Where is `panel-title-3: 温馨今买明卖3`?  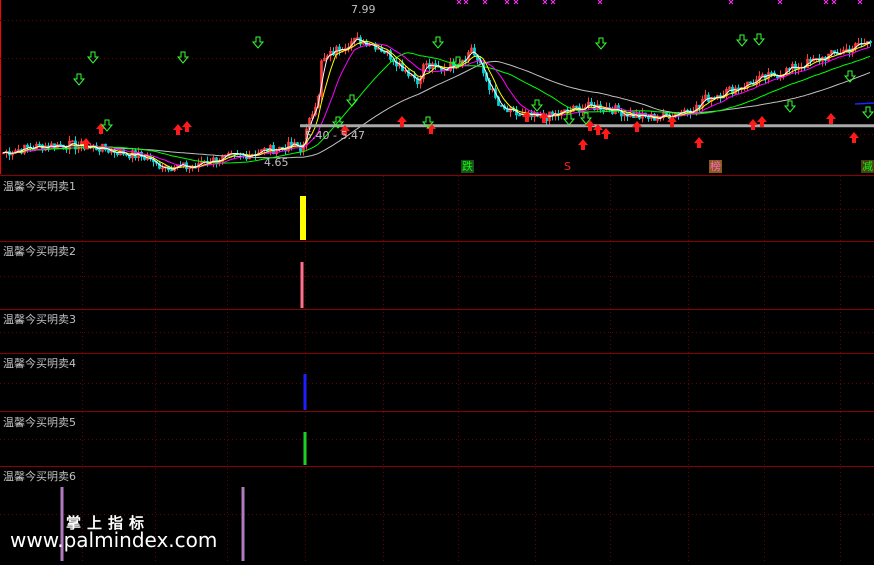
panel-title-3: 温馨今买明卖3 is located at coordinates (39, 319).